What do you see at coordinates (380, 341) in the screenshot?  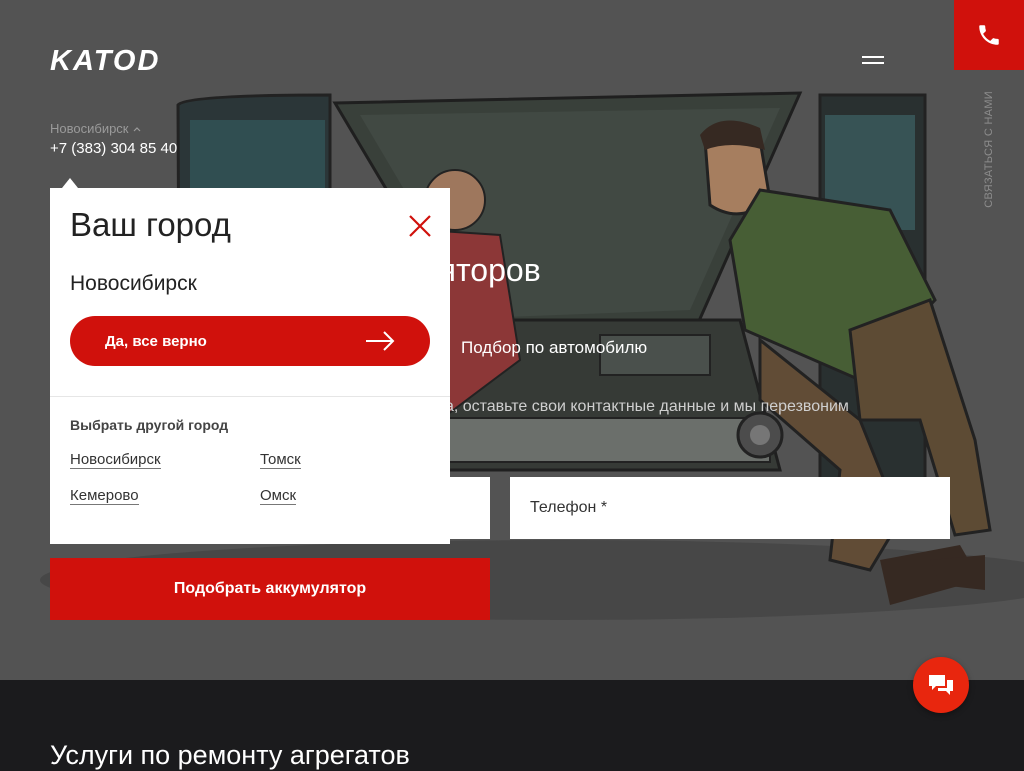 I see `arrow-right-icon` at bounding box center [380, 341].